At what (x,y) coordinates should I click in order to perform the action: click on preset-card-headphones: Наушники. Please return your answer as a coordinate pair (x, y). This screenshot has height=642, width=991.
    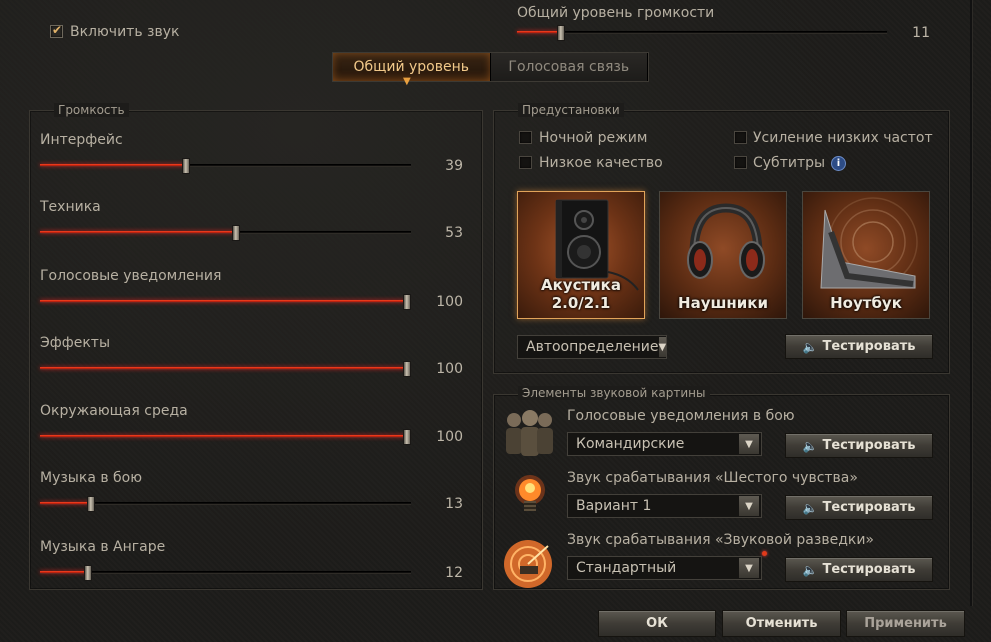
    Looking at the image, I should click on (723, 255).